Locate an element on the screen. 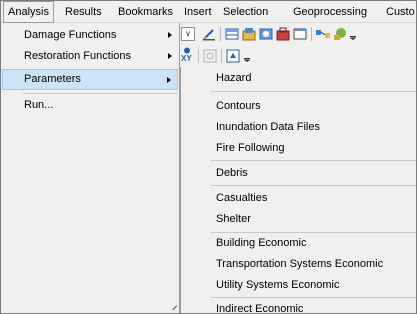  submenu-item-transportation-systems-economic: Transportation Systems Economic is located at coordinates (298, 264).